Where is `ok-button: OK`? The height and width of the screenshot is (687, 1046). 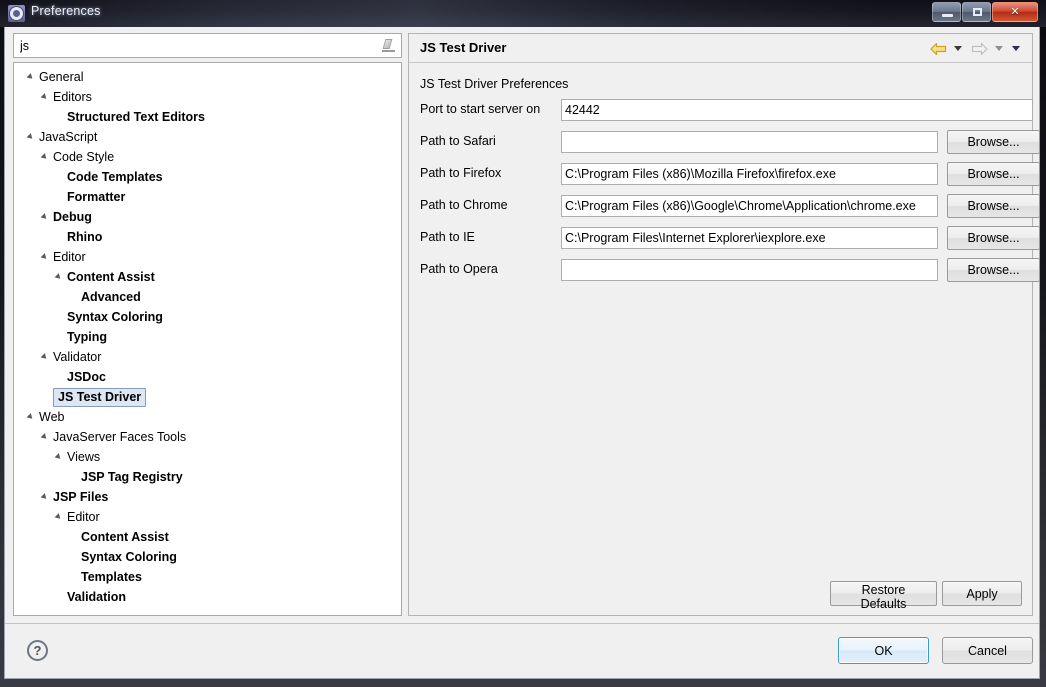
ok-button: OK is located at coordinates (883, 650).